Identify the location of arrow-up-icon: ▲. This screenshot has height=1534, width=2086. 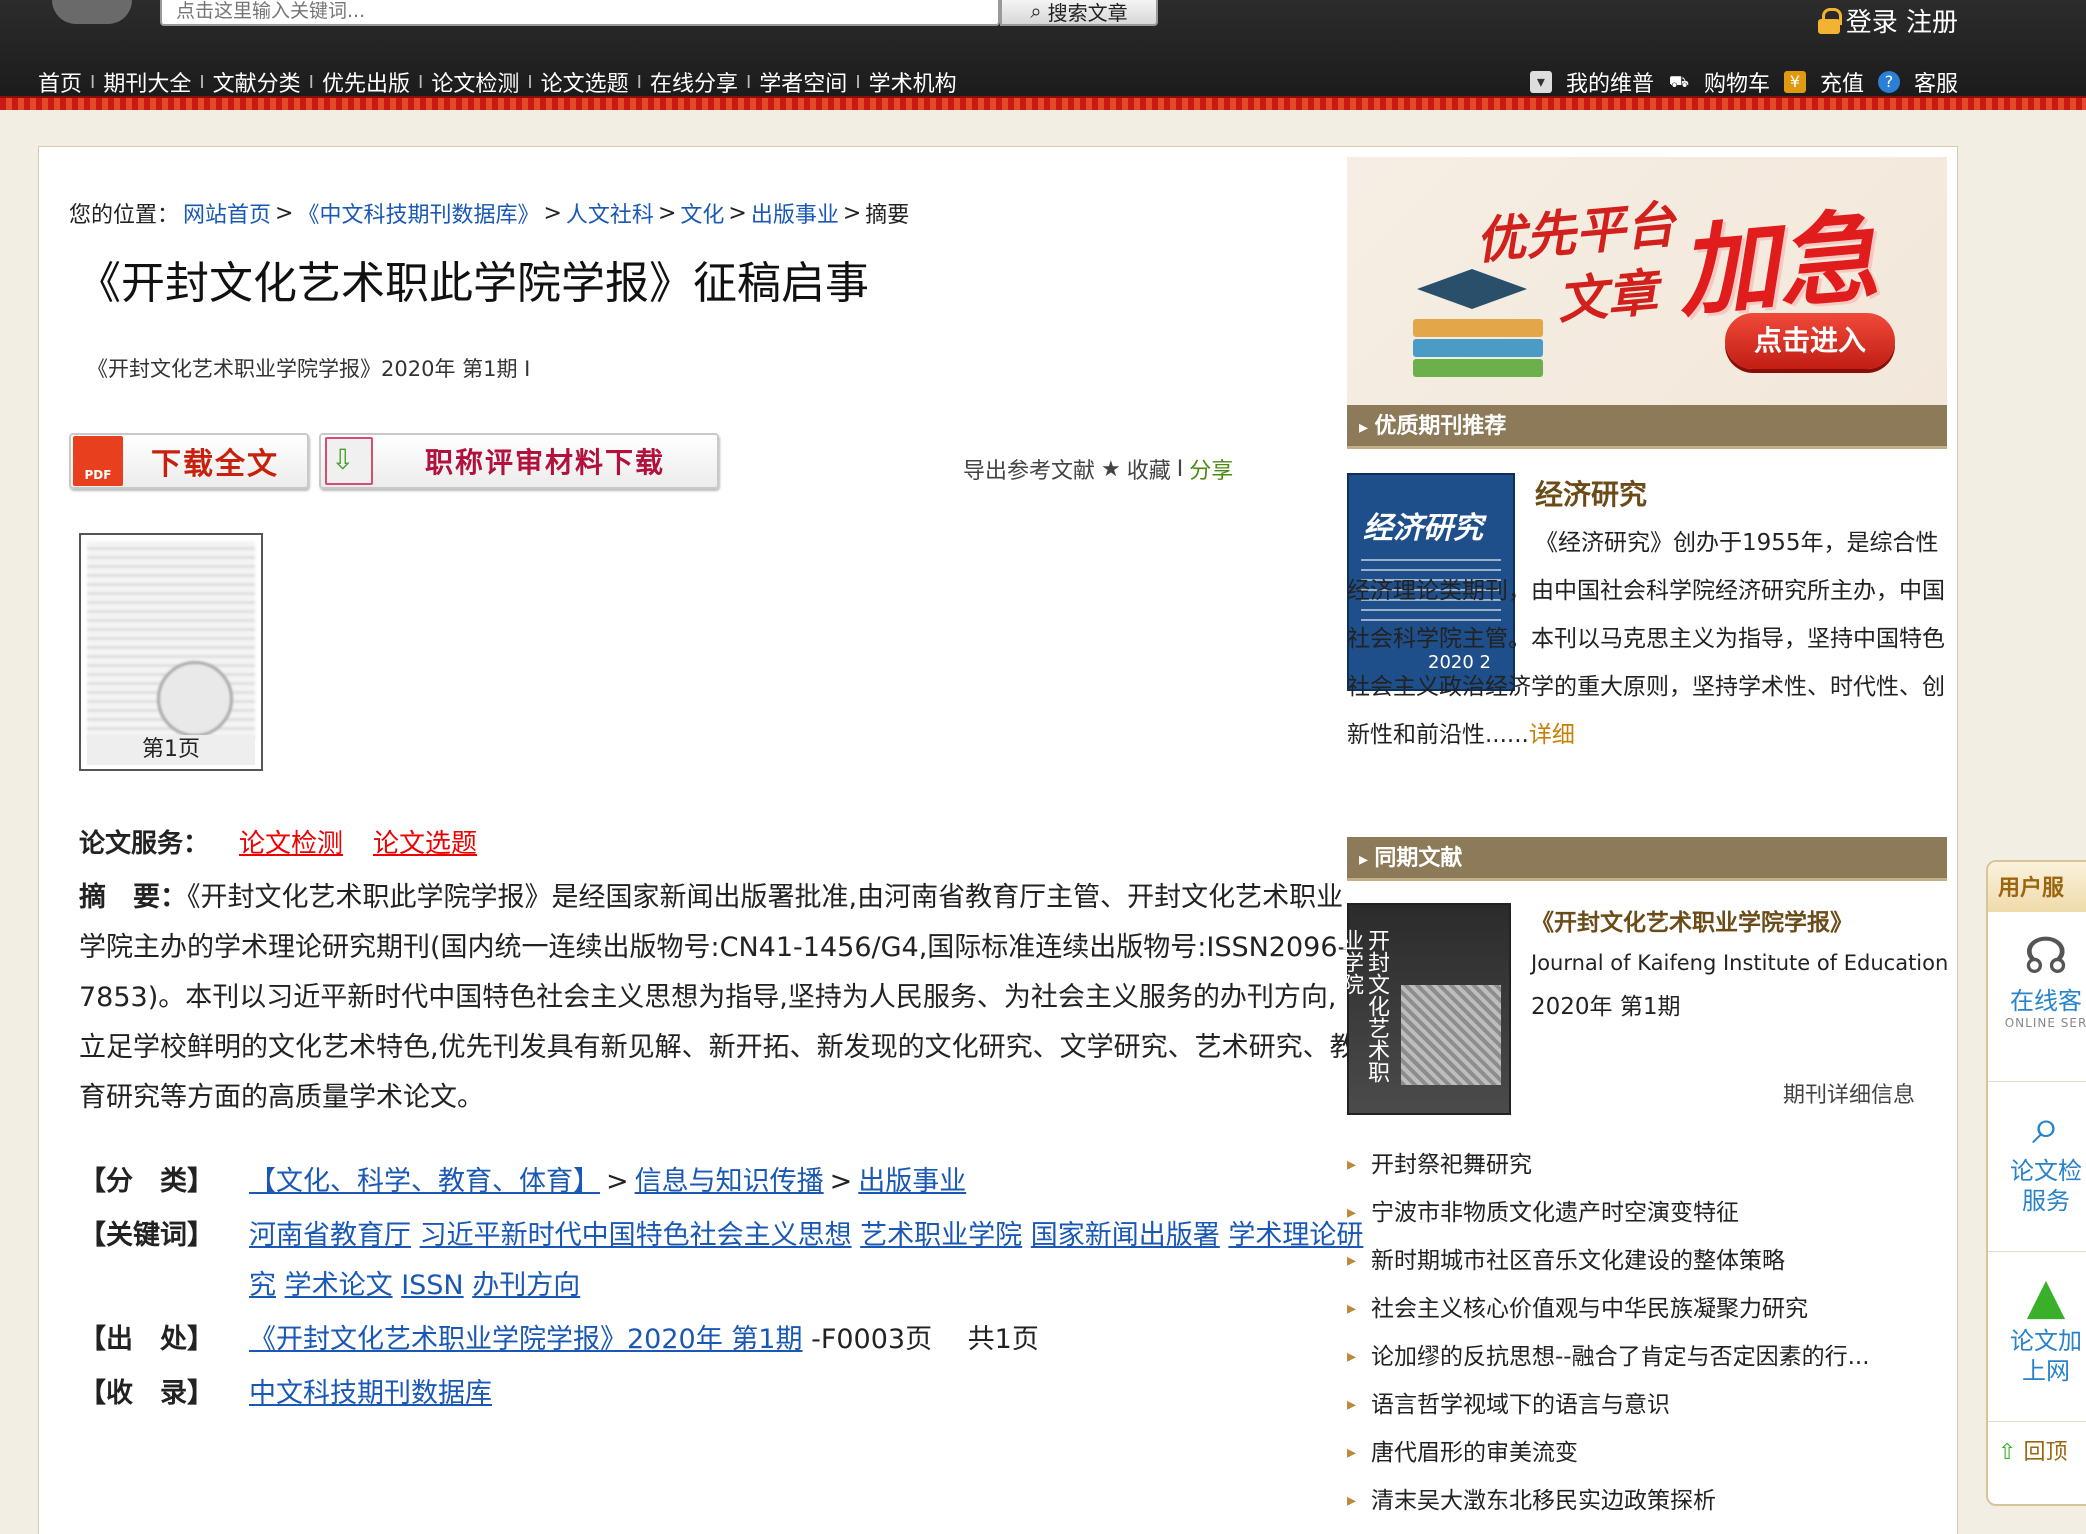
(2046, 1296).